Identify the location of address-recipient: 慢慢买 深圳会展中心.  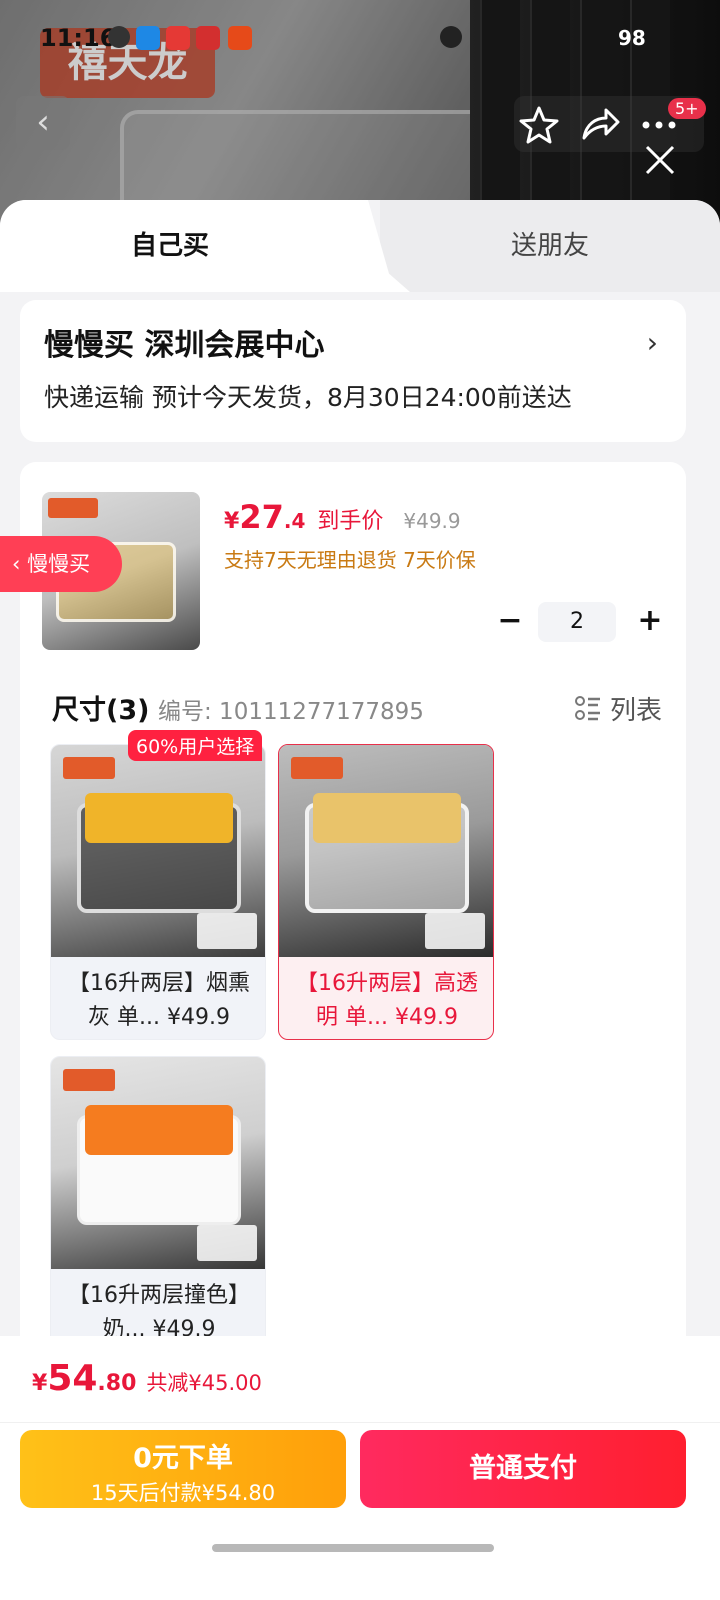
(184, 345).